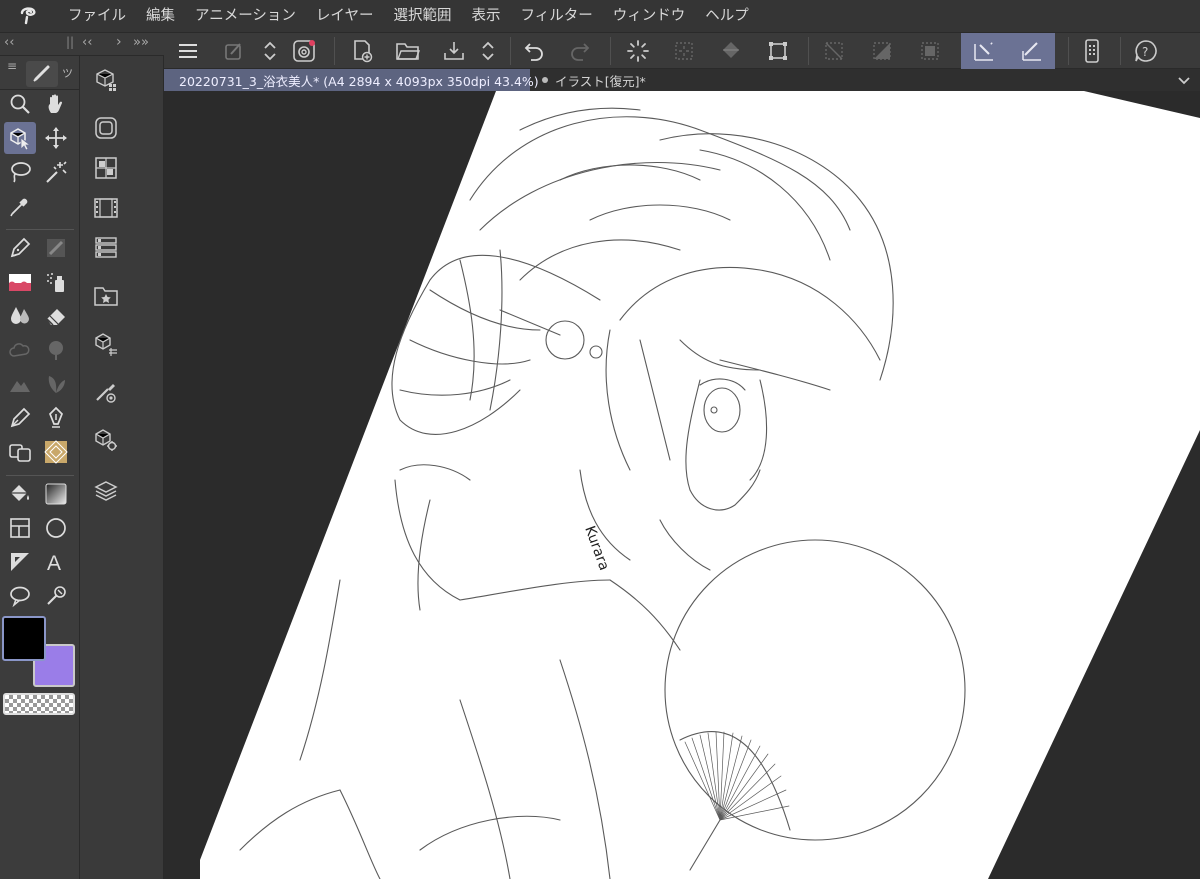 The width and height of the screenshot is (1200, 879). Describe the element at coordinates (56, 562) in the screenshot. I see `text-icon: A` at that location.